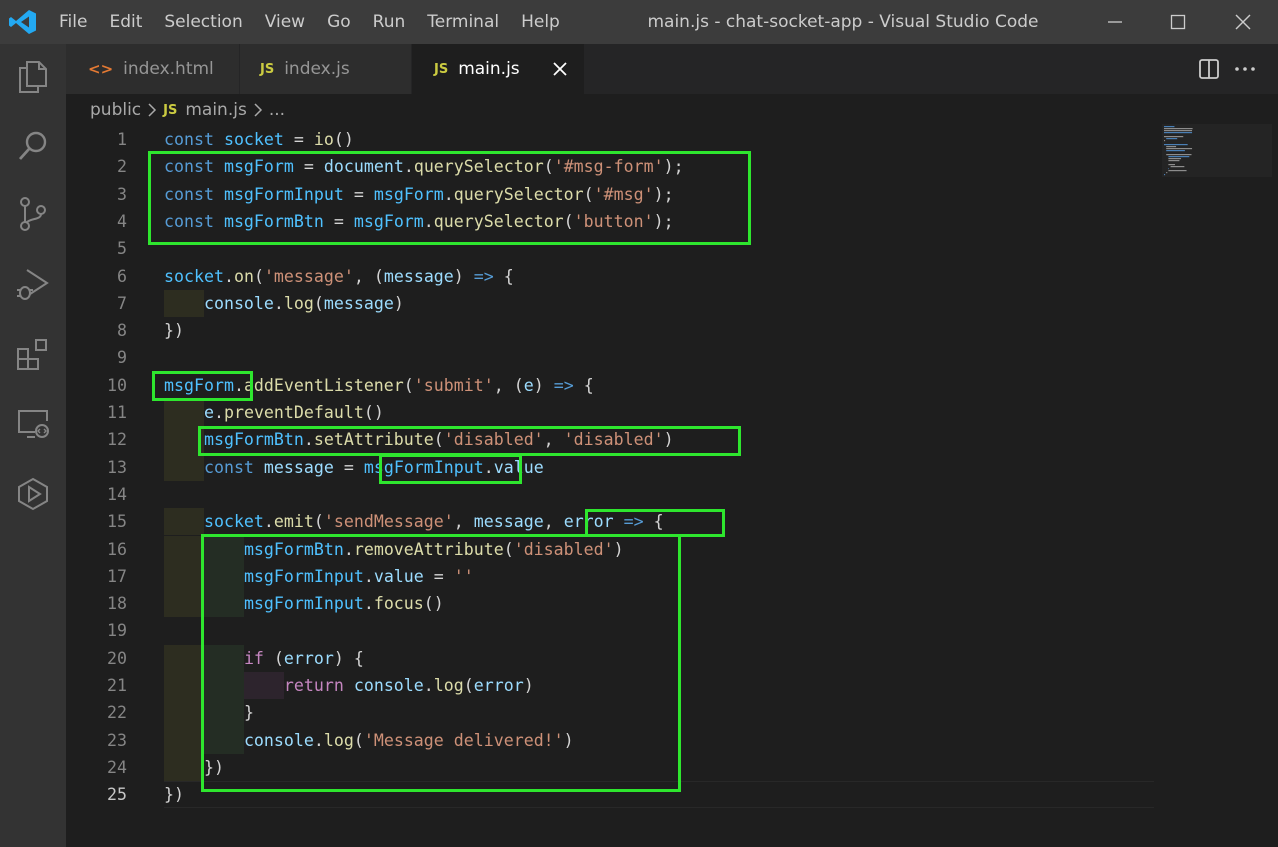 Image resolution: width=1278 pixels, height=847 pixels. What do you see at coordinates (122, 276) in the screenshot?
I see `line-number: 6` at bounding box center [122, 276].